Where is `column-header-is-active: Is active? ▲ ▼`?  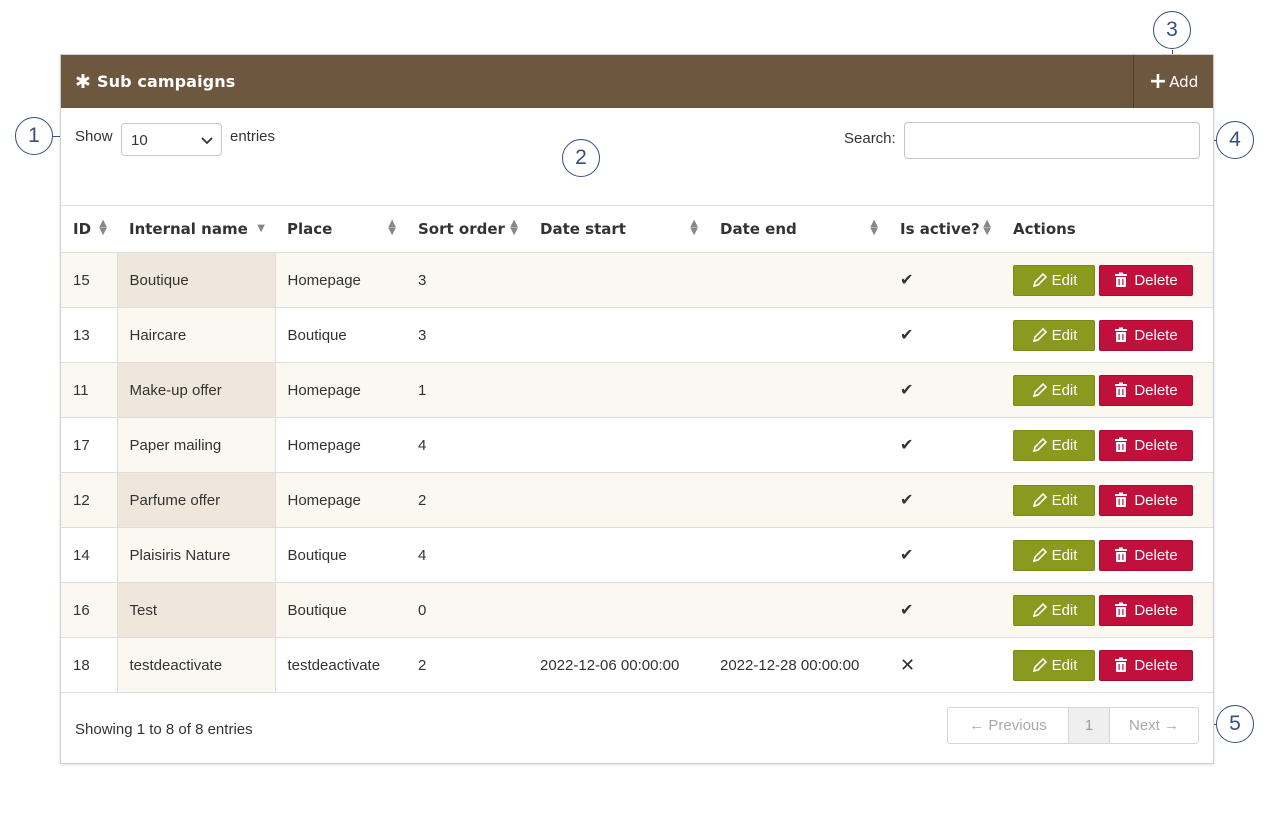 column-header-is-active: Is active? ▲ ▼ is located at coordinates (944, 229).